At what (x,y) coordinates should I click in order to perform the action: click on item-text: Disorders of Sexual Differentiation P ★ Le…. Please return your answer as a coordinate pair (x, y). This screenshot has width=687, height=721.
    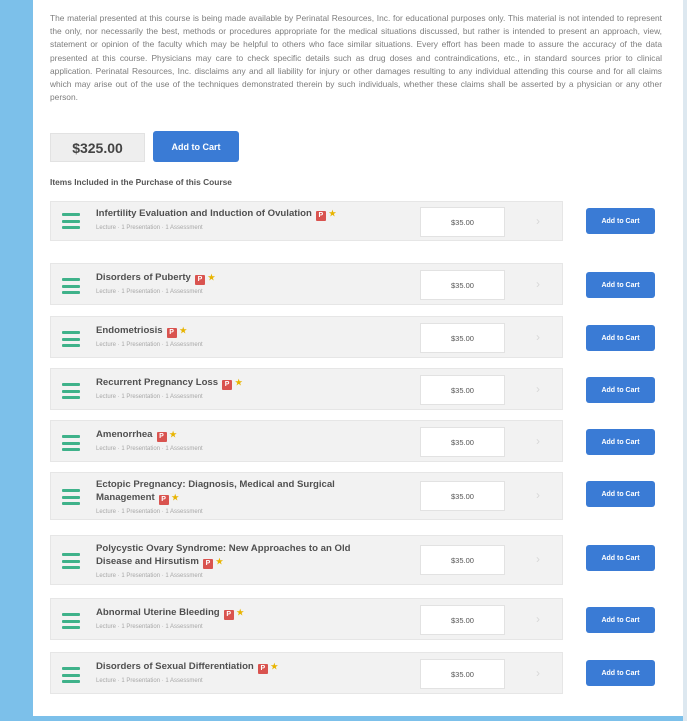
    Looking at the image, I should click on (228, 672).